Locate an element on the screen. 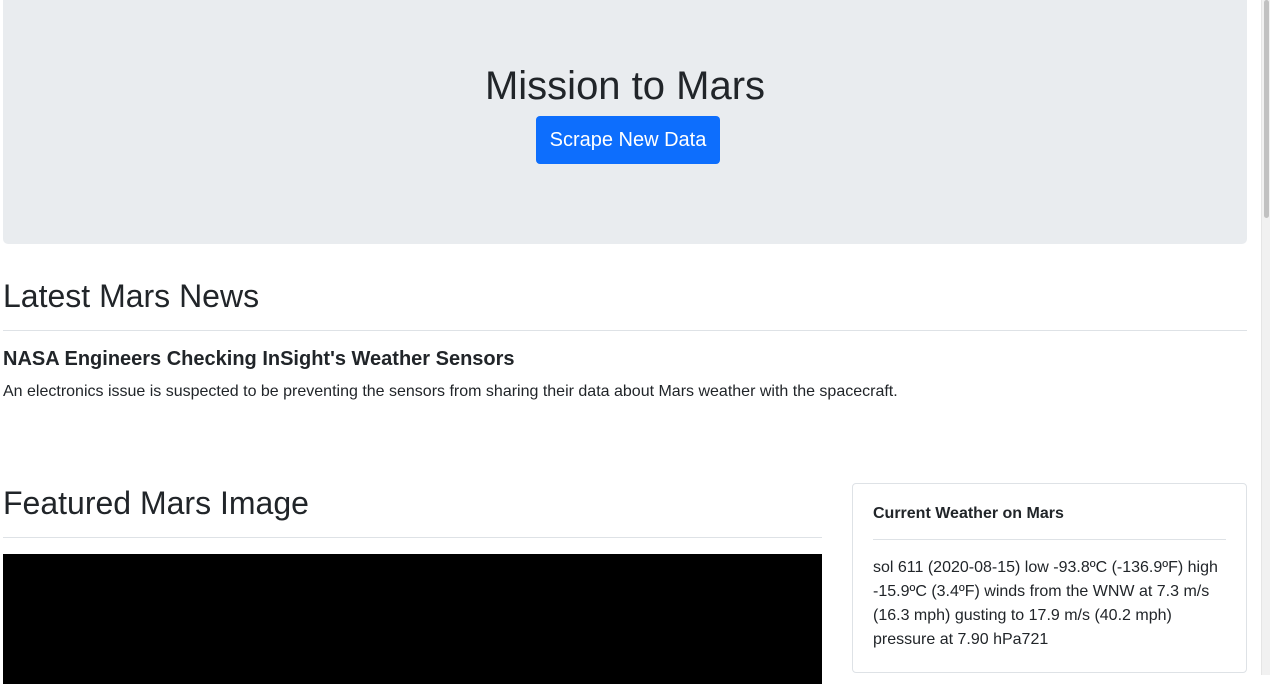 The width and height of the screenshot is (1270, 684). featured-section-title: Featured Mars Image is located at coordinates (156, 503).